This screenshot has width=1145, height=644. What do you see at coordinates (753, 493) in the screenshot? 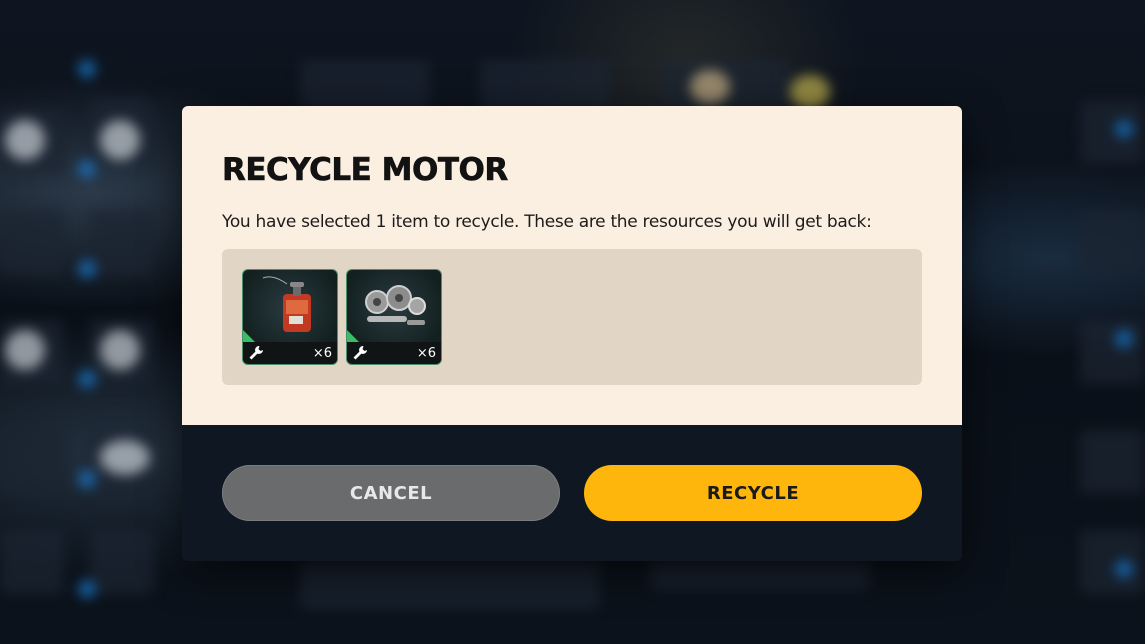
I see `recycle-button: RECYCLE` at bounding box center [753, 493].